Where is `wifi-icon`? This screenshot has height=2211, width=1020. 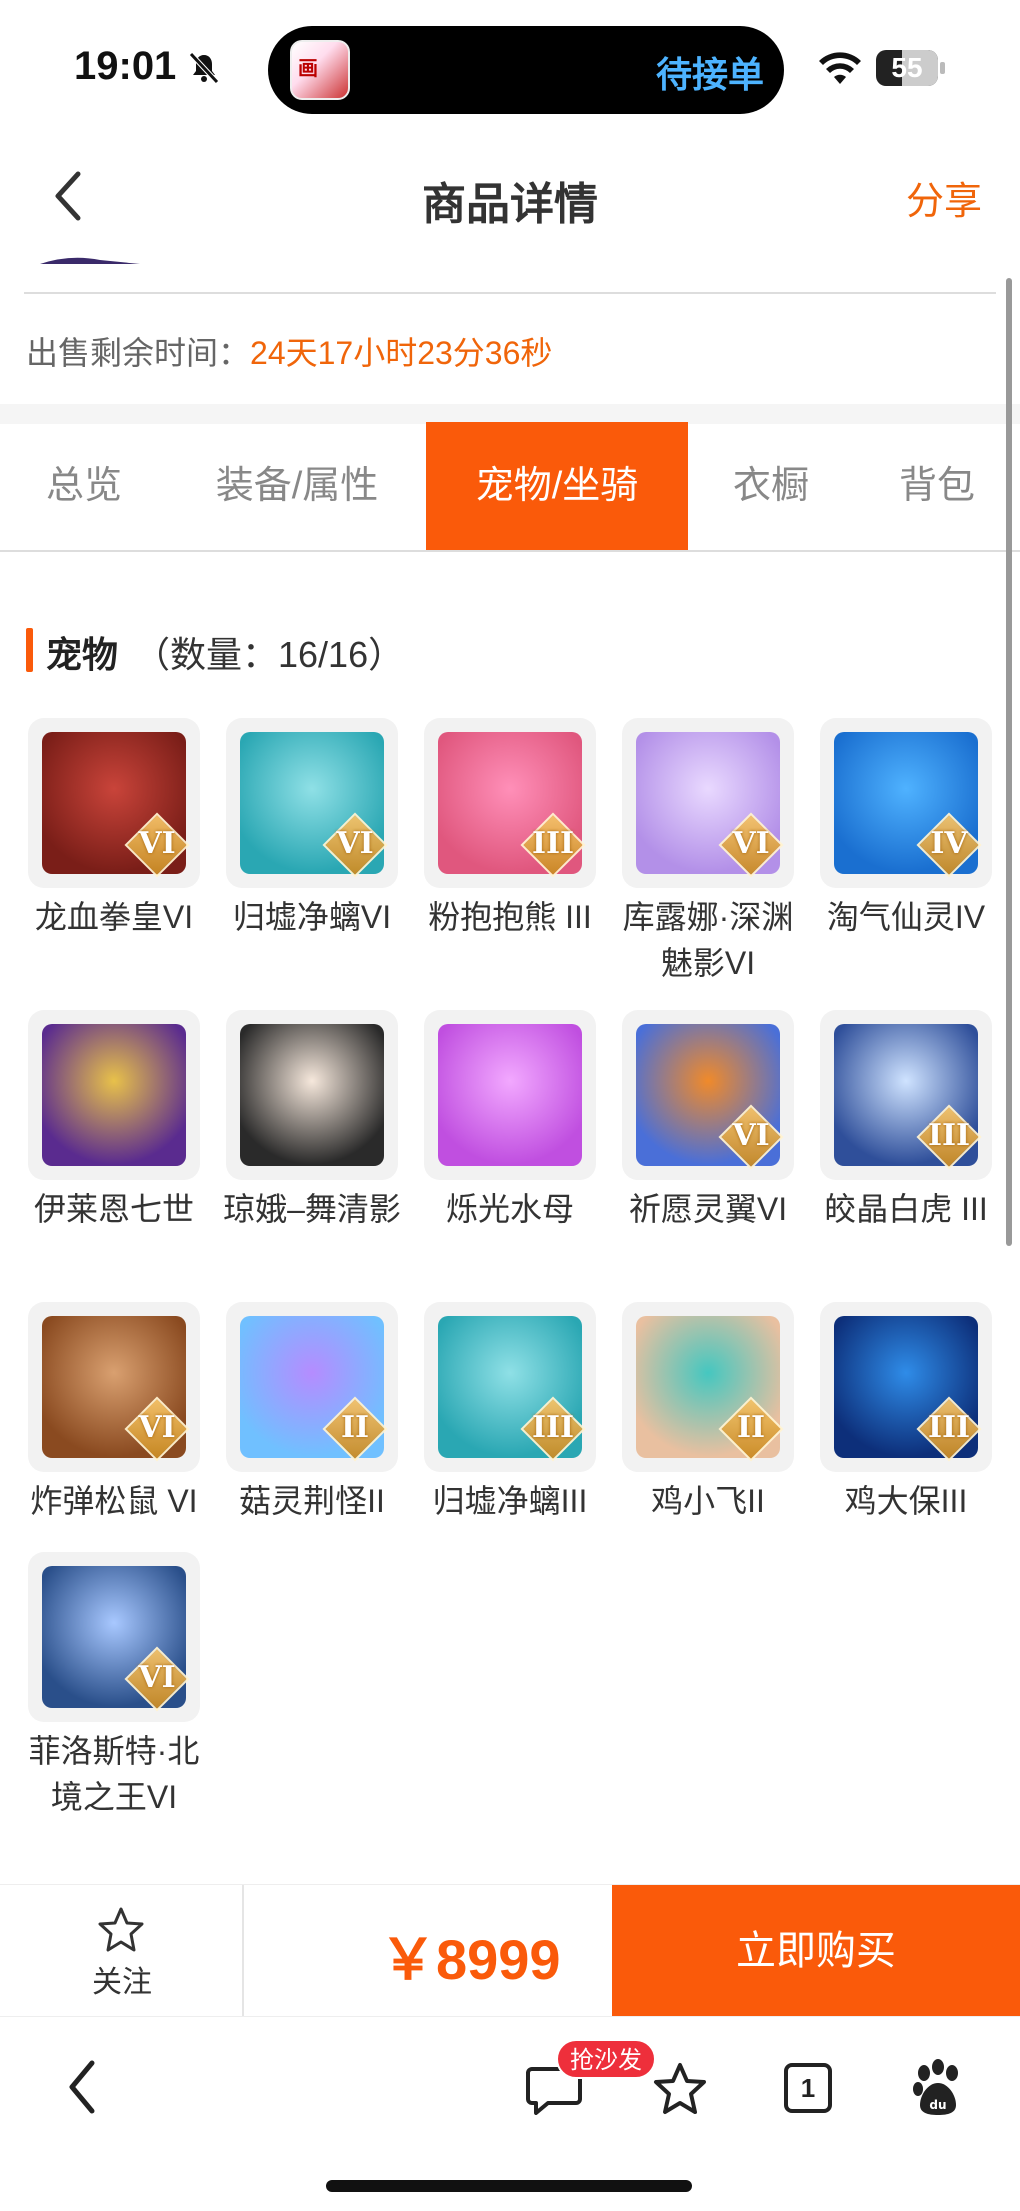 wifi-icon is located at coordinates (840, 68).